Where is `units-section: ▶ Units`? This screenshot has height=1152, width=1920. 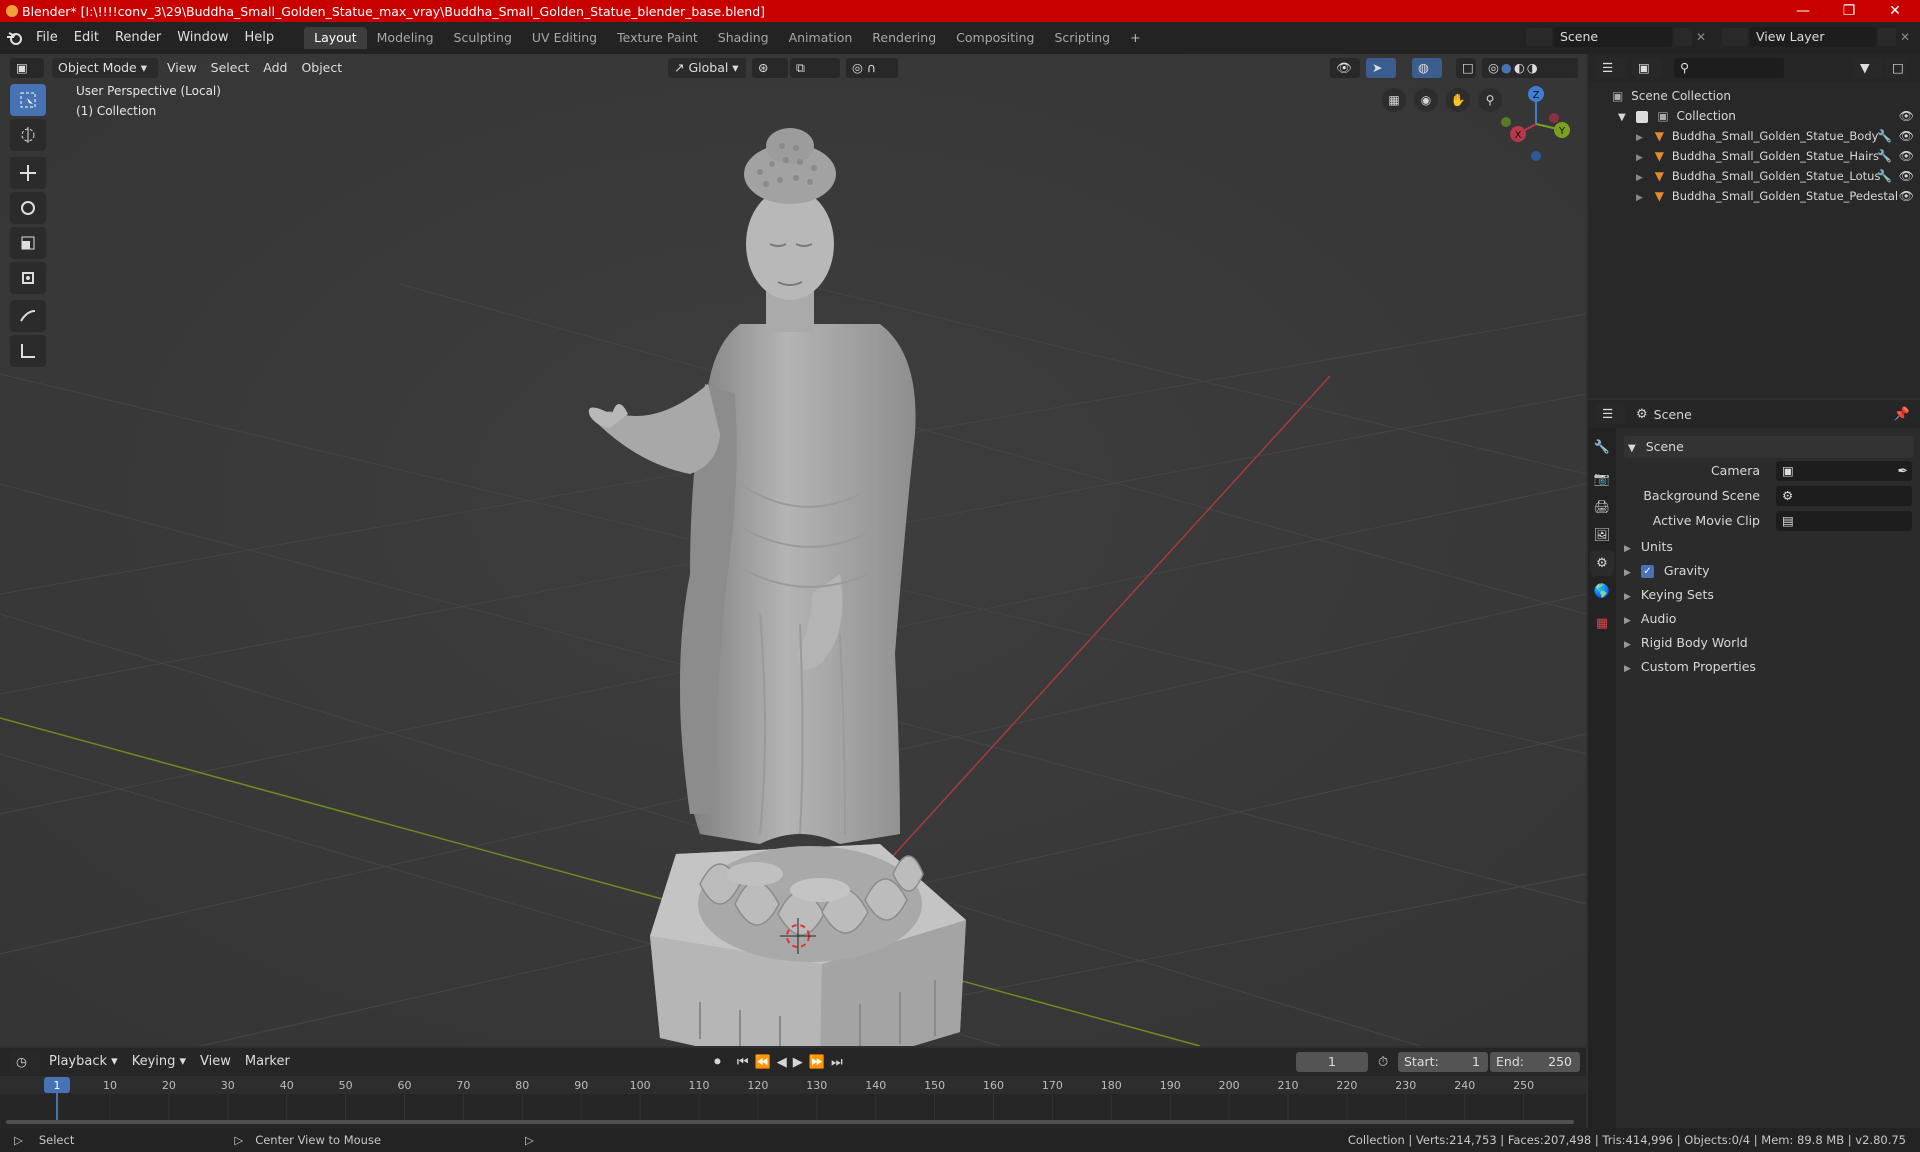 units-section: ▶ Units is located at coordinates (1769, 547).